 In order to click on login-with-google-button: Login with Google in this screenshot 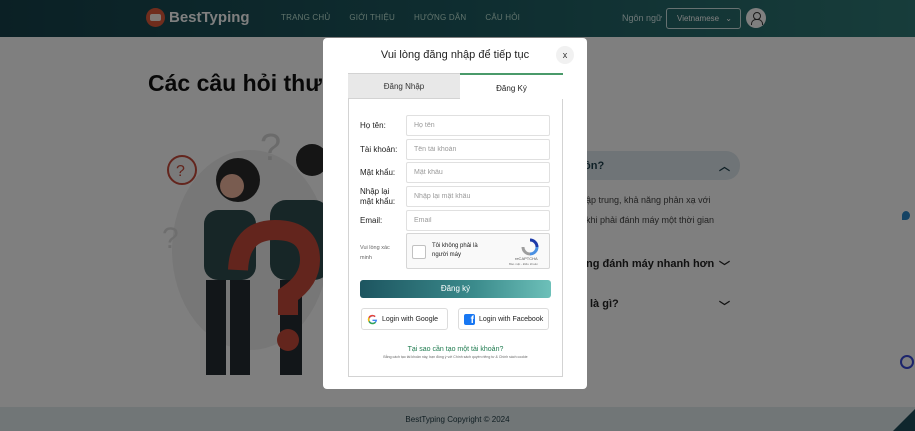, I will do `click(404, 319)`.